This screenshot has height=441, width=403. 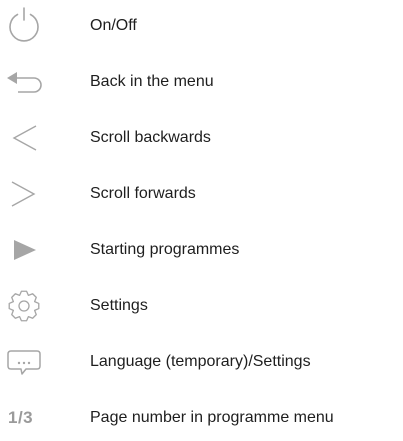 I want to click on legend-label-language: Language (temporary)/Settings, so click(x=200, y=361).